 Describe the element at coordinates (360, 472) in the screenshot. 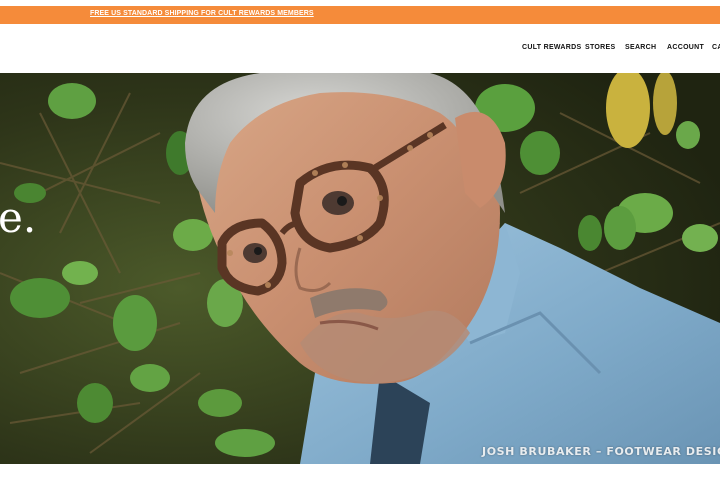

I see `page-bottom-strip` at that location.